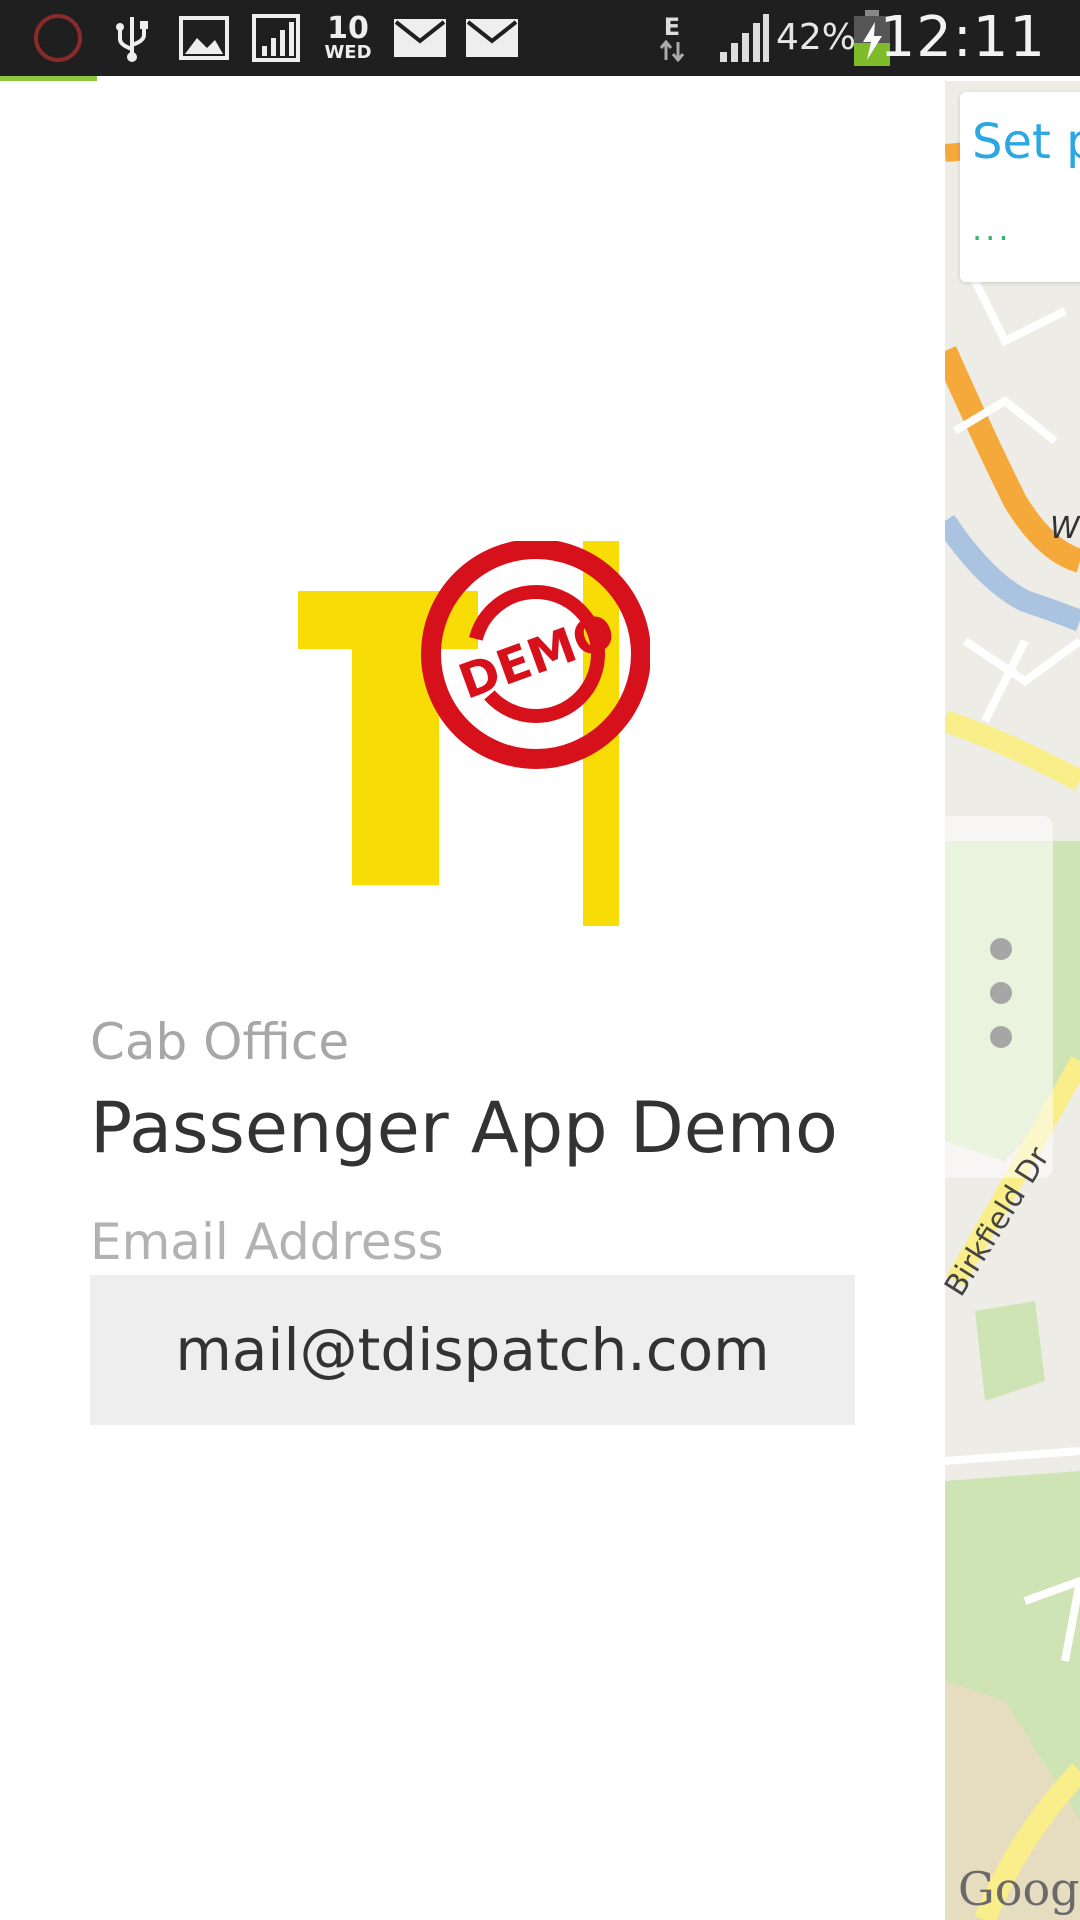 This screenshot has width=1080, height=1920. Describe the element at coordinates (1026, 142) in the screenshot. I see `set-pickup-title: Set p` at that location.